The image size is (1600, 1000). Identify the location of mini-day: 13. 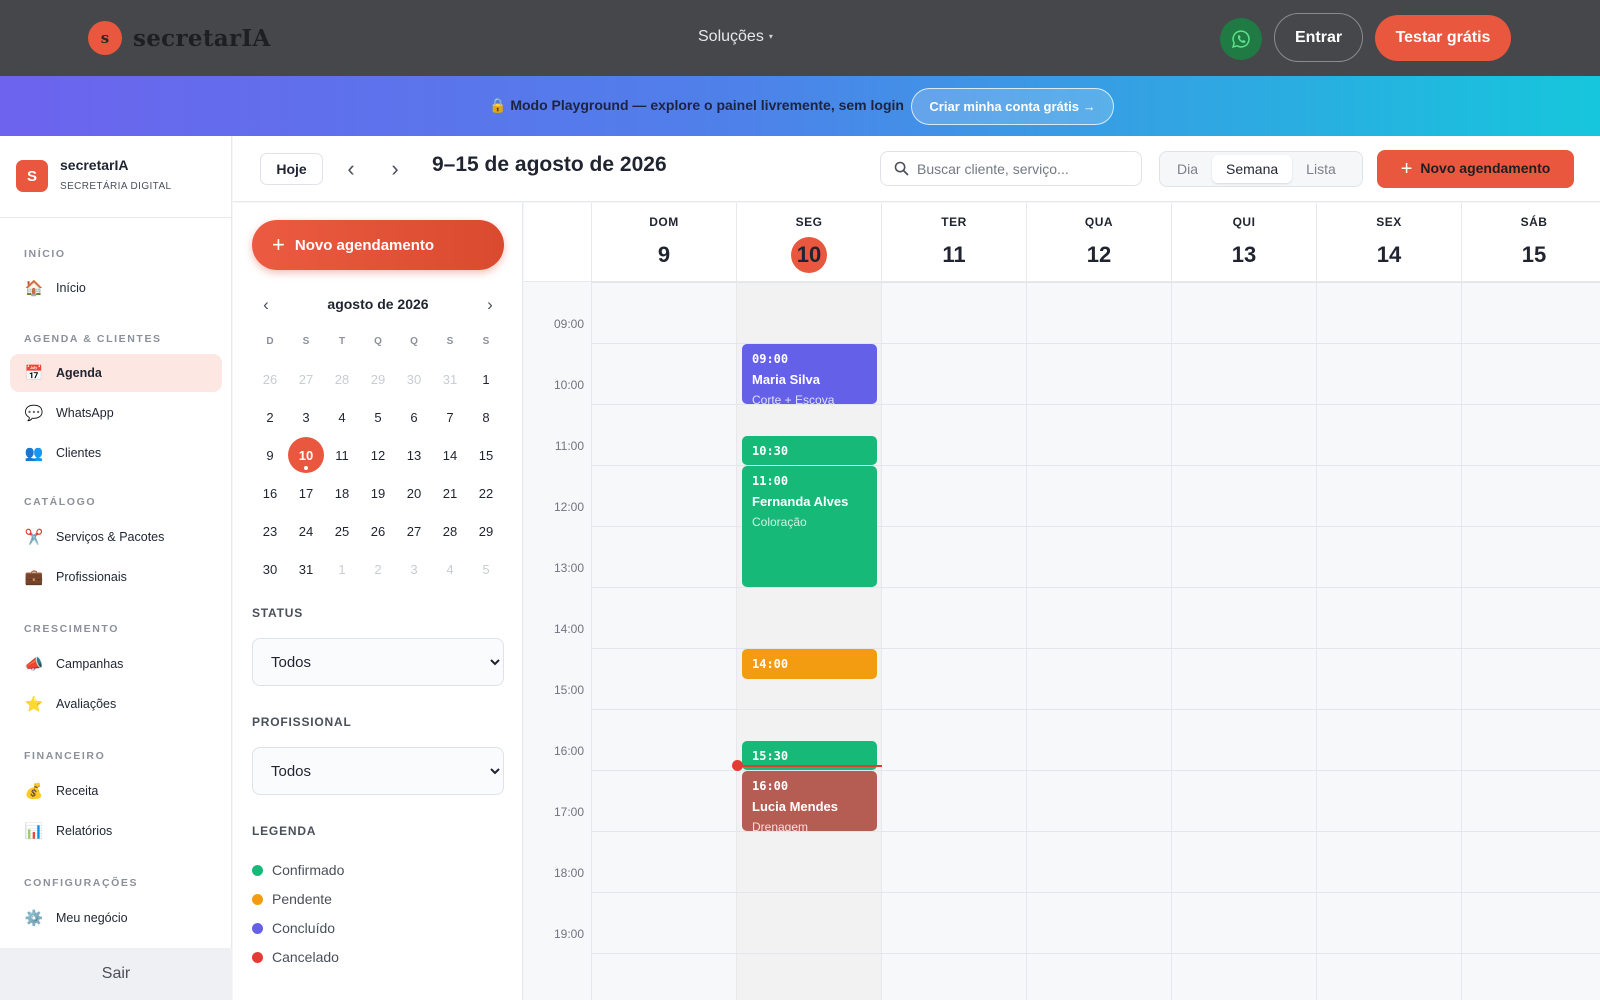
(414, 455).